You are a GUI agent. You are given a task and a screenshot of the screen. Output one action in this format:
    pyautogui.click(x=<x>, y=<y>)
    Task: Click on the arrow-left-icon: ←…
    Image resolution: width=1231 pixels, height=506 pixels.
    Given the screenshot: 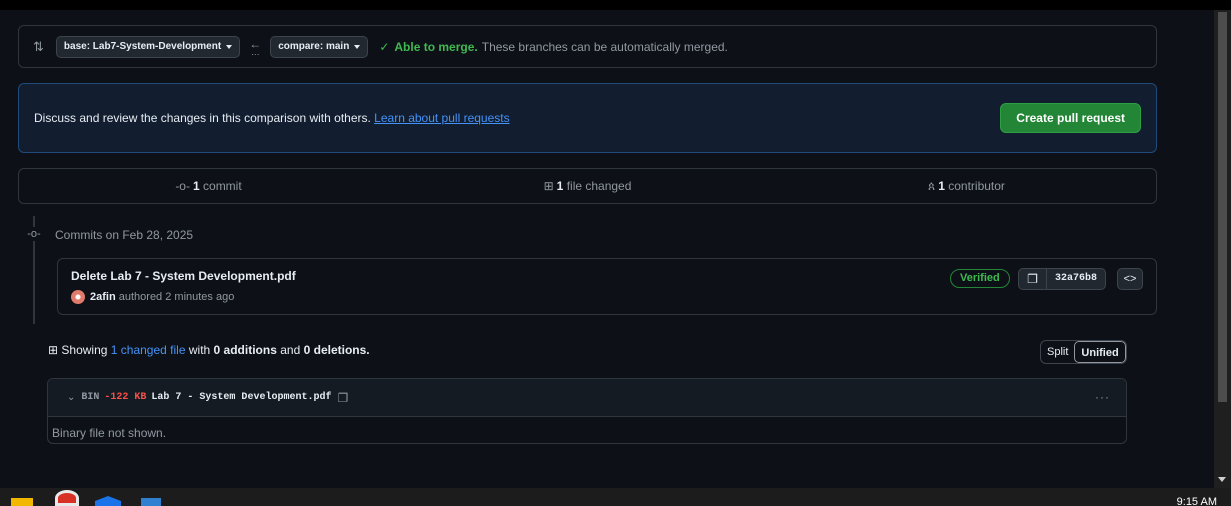 What is the action you would take?
    pyautogui.click(x=255, y=46)
    